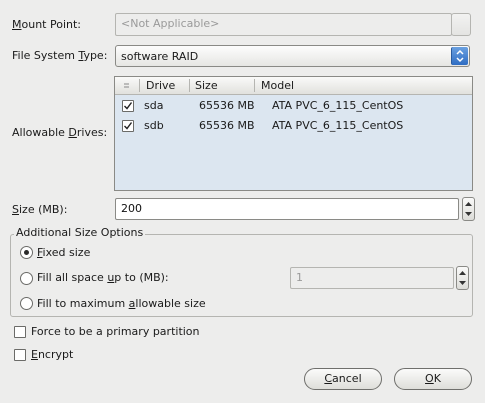 The height and width of the screenshot is (403, 485). What do you see at coordinates (47, 24) in the screenshot?
I see `mount-point-label: Mount Point:` at bounding box center [47, 24].